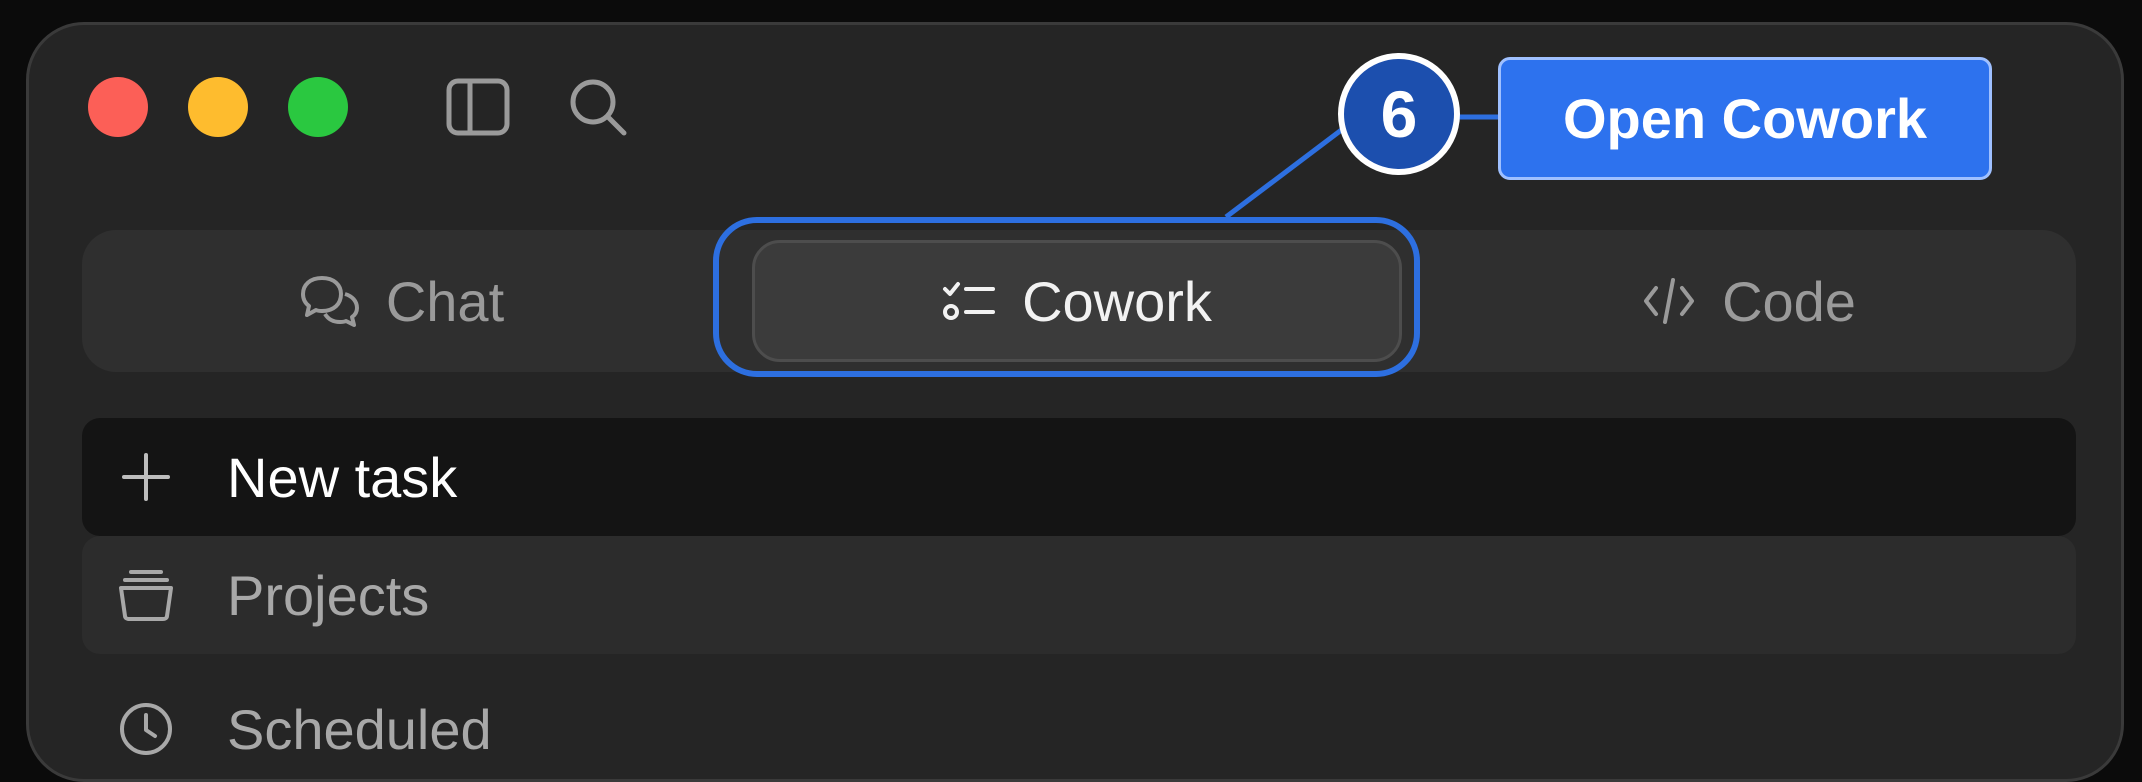 The image size is (2142, 782). Describe the element at coordinates (1789, 301) in the screenshot. I see `tab-code-label: Code` at that location.